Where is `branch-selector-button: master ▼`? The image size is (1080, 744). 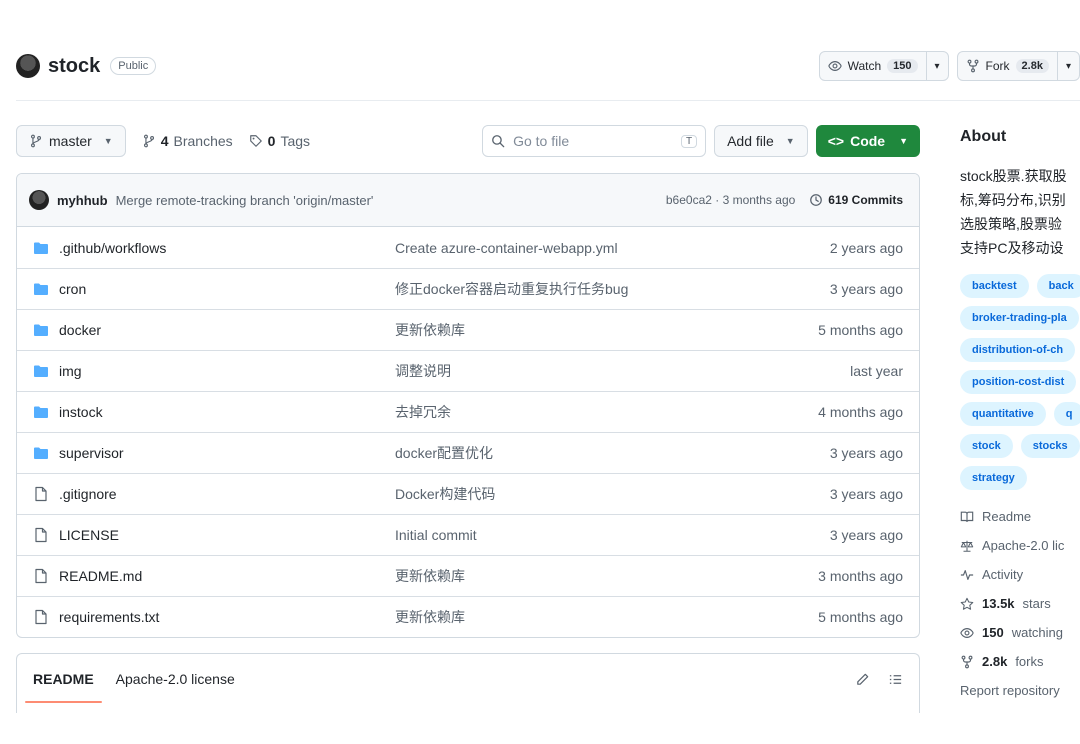 branch-selector-button: master ▼ is located at coordinates (71, 141).